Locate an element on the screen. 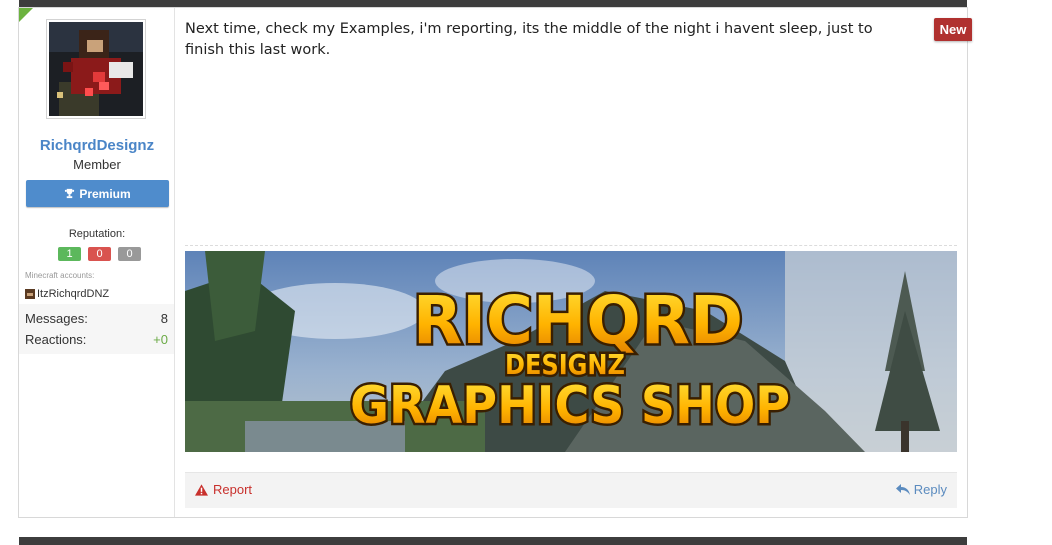 The height and width of the screenshot is (545, 1052). stat-reactions: Reactions: +0 is located at coordinates (96, 339).